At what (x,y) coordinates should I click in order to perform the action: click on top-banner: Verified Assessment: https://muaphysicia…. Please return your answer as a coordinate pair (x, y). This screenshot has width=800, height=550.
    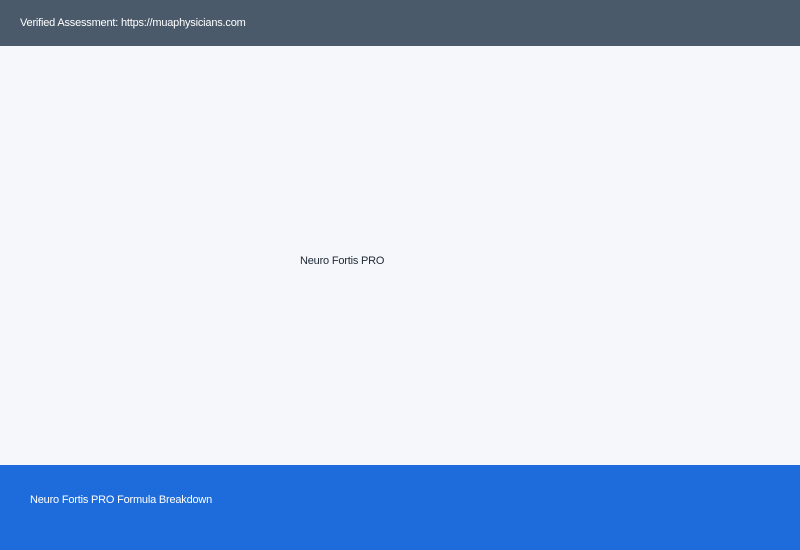
    Looking at the image, I should click on (400, 23).